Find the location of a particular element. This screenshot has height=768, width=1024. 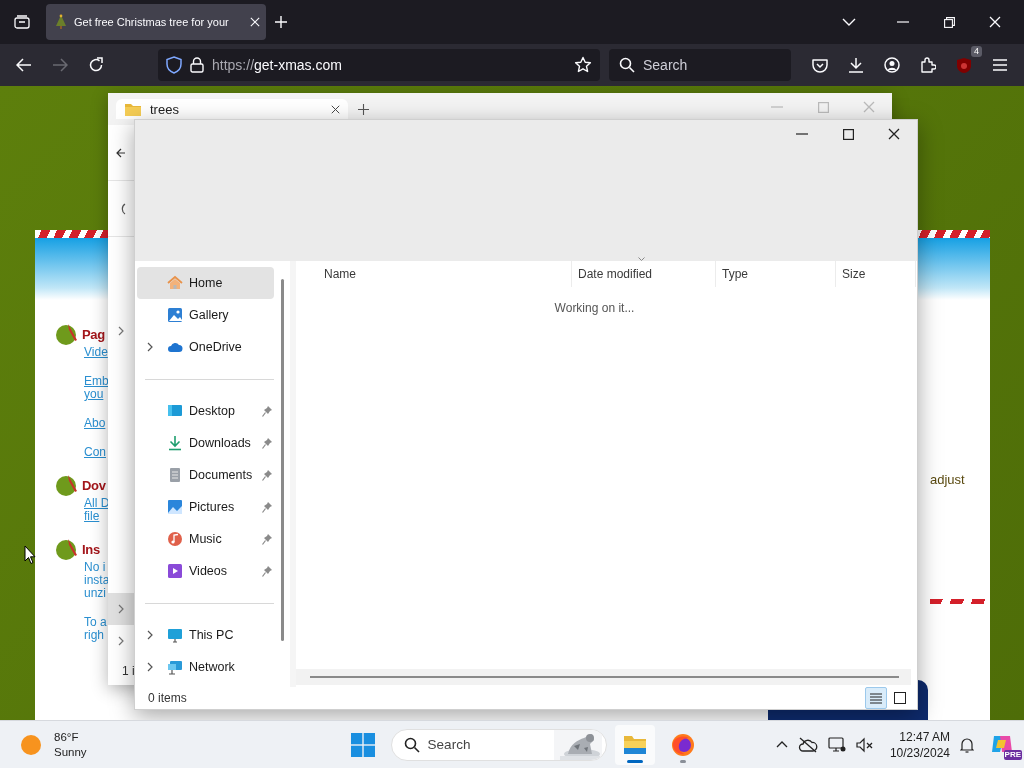

sidebar-item: This PC is located at coordinates (205, 635).